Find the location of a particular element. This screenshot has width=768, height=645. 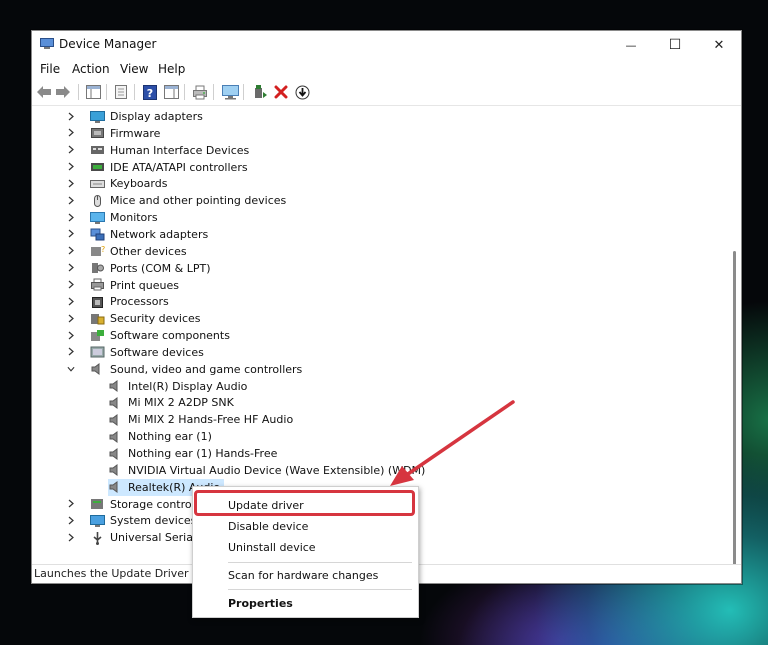

tree-device-row: Mi MIX 2 A2DP SNK is located at coordinates (171, 402).